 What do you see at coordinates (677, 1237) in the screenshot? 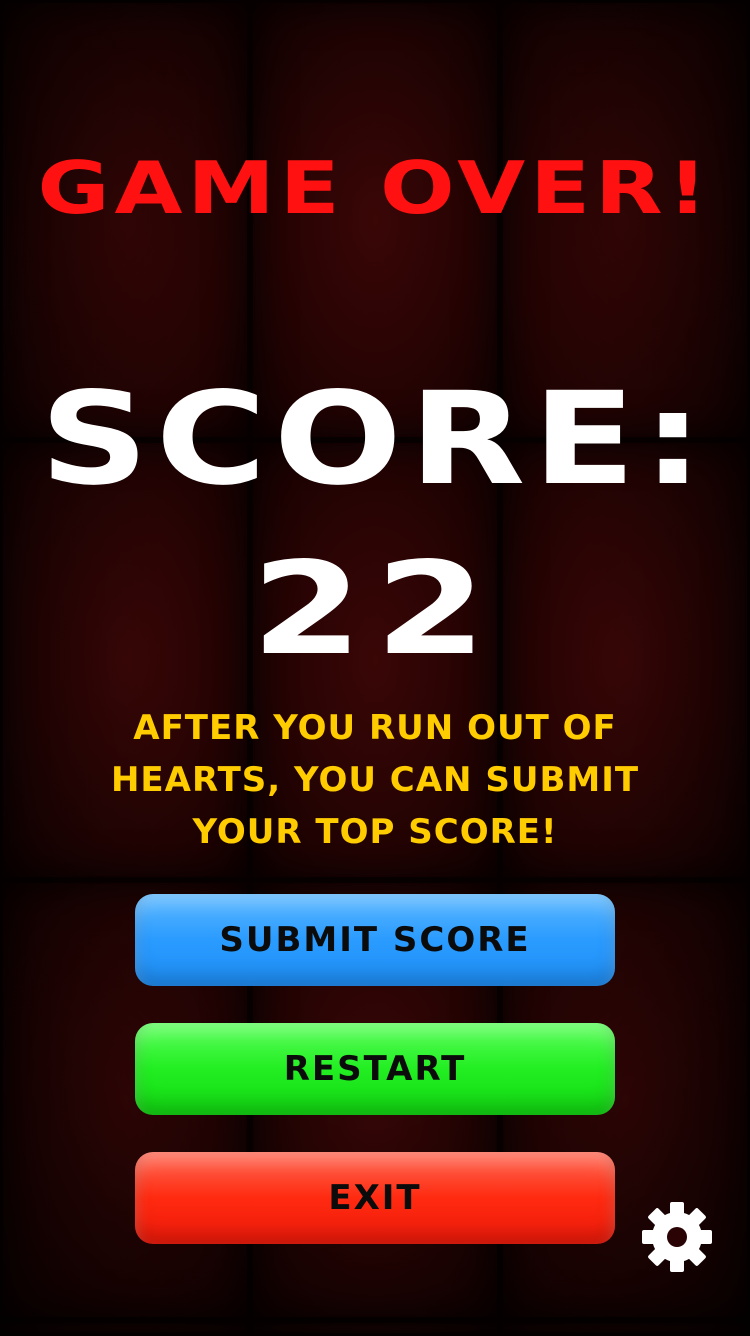
I see `gear-icon` at bounding box center [677, 1237].